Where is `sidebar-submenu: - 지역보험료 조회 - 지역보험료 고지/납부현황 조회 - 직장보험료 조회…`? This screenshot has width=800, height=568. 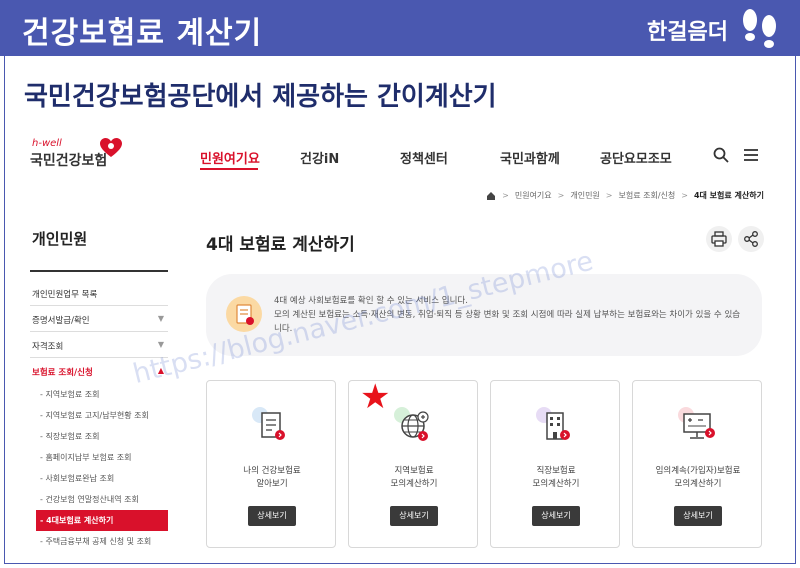
sidebar-submenu: - 지역보험료 조회 - 지역보험료 고지/납부현황 조회 - 직장보험료 조회… is located at coordinates (99, 468).